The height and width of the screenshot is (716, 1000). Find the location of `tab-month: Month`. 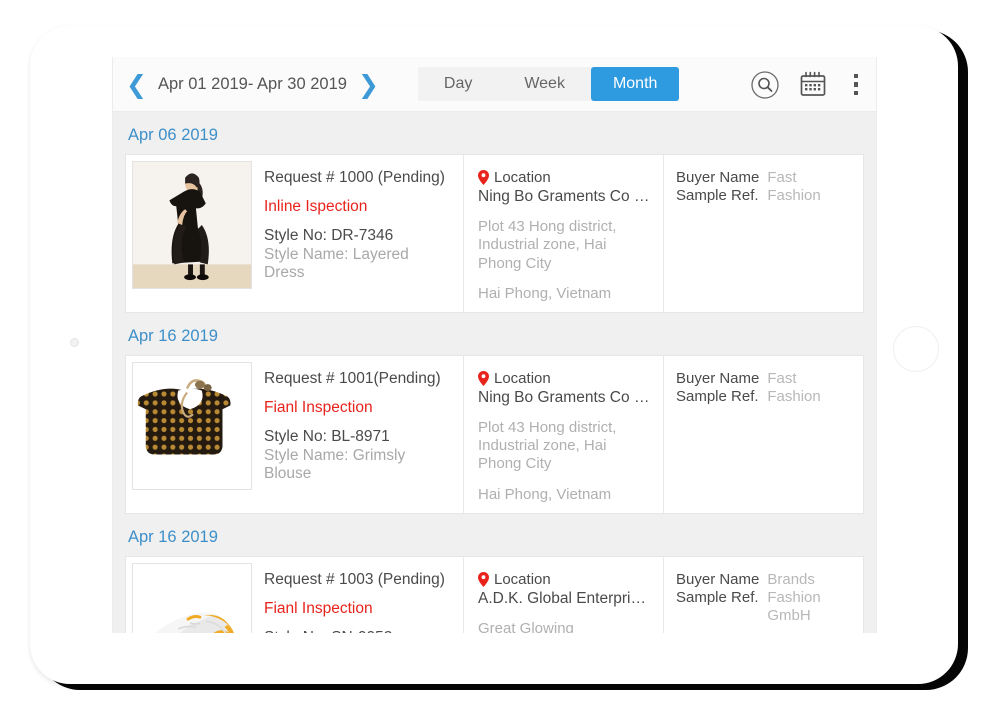

tab-month: Month is located at coordinates (635, 84).